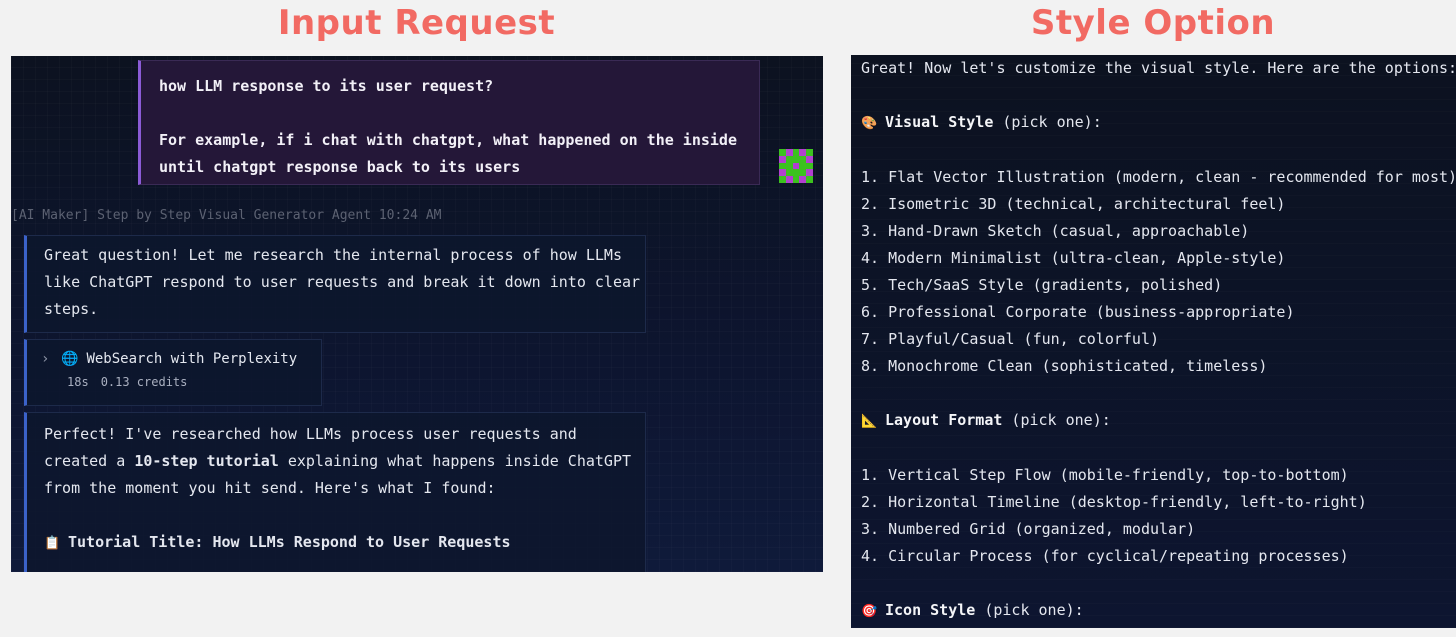  I want to click on style-option-heading: Style Option, so click(1153, 23).